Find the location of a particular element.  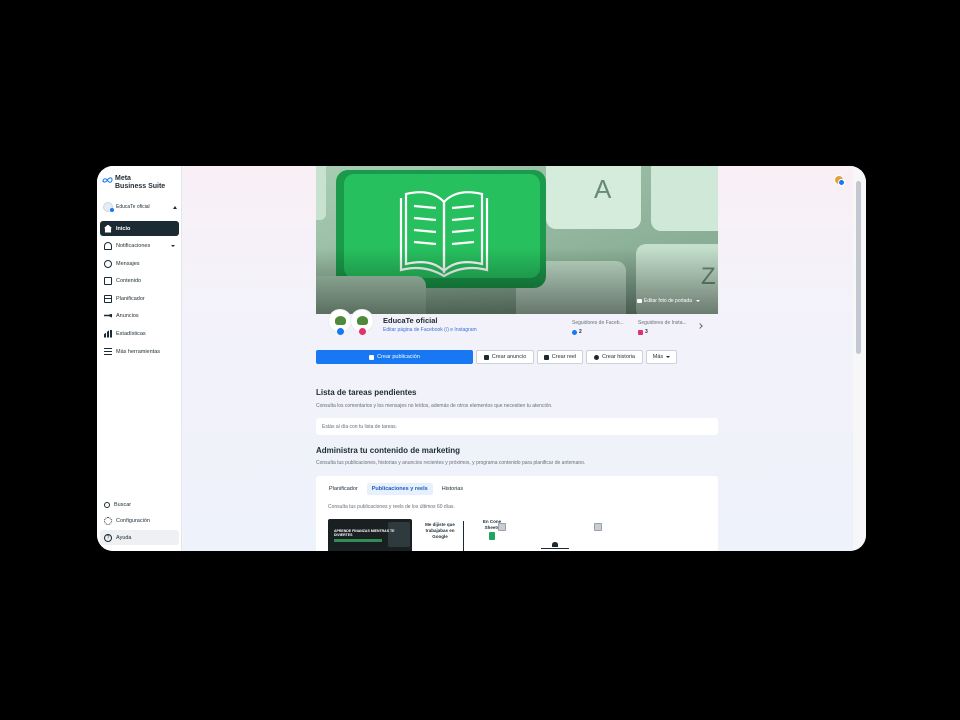

sidebar-item-label: Más herramientas is located at coordinates (138, 351).